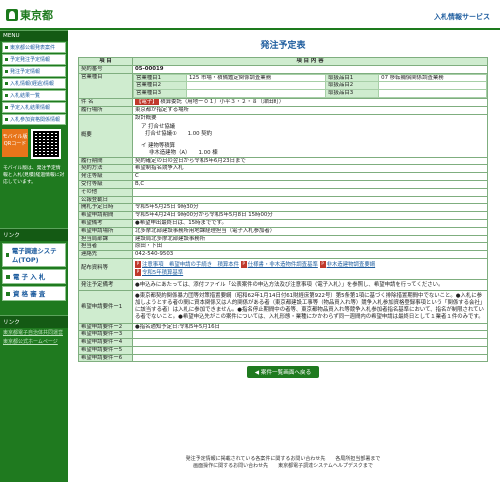  What do you see at coordinates (105, 135) in the screenshot?
I see `row-label: 概要` at bounding box center [105, 135].